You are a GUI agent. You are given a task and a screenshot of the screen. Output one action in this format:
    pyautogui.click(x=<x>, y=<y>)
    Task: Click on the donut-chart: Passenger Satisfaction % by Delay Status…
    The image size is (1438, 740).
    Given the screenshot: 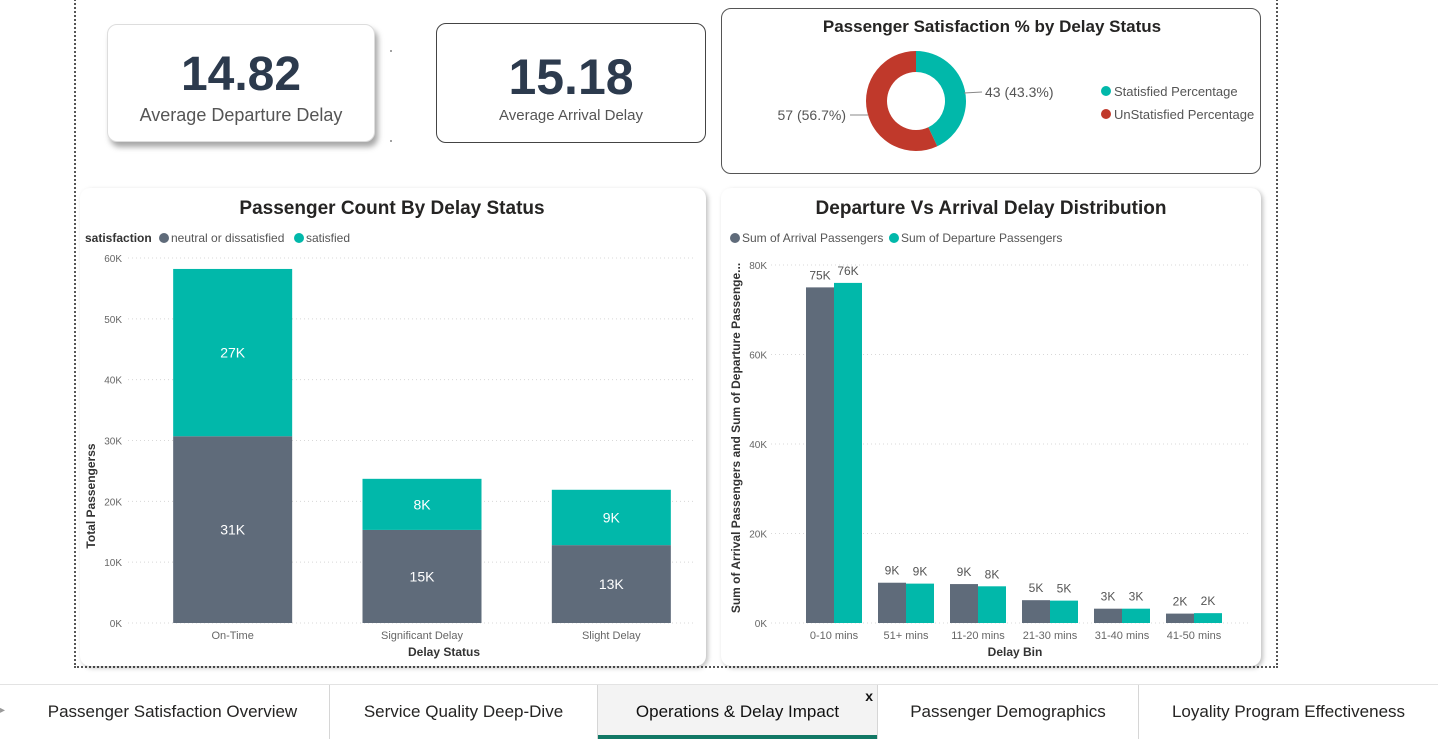 What is the action you would take?
    pyautogui.click(x=1016, y=84)
    